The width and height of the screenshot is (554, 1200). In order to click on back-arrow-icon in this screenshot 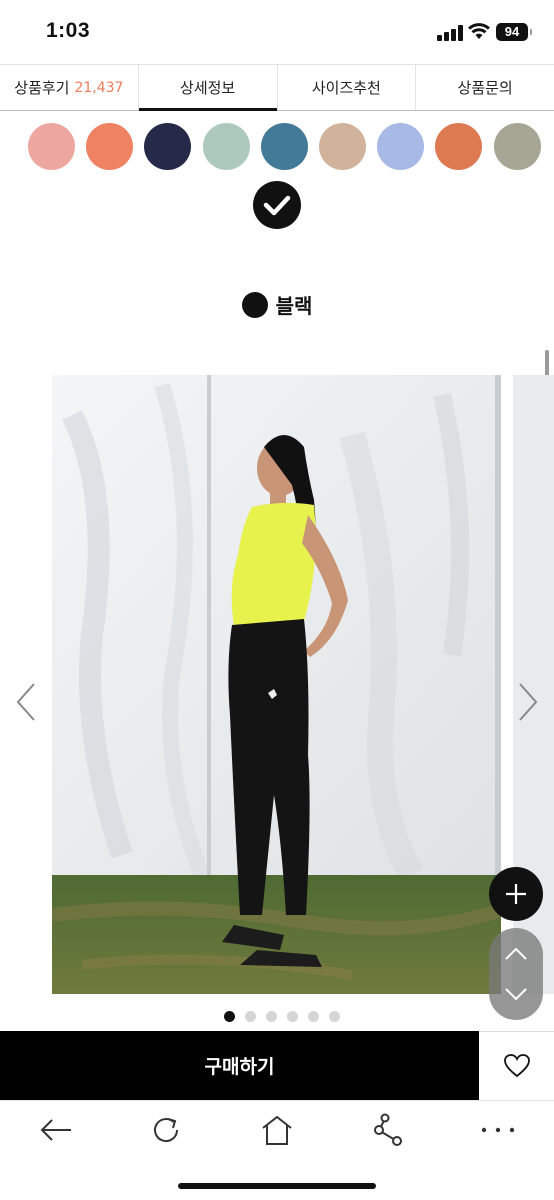, I will do `click(56, 1130)`.